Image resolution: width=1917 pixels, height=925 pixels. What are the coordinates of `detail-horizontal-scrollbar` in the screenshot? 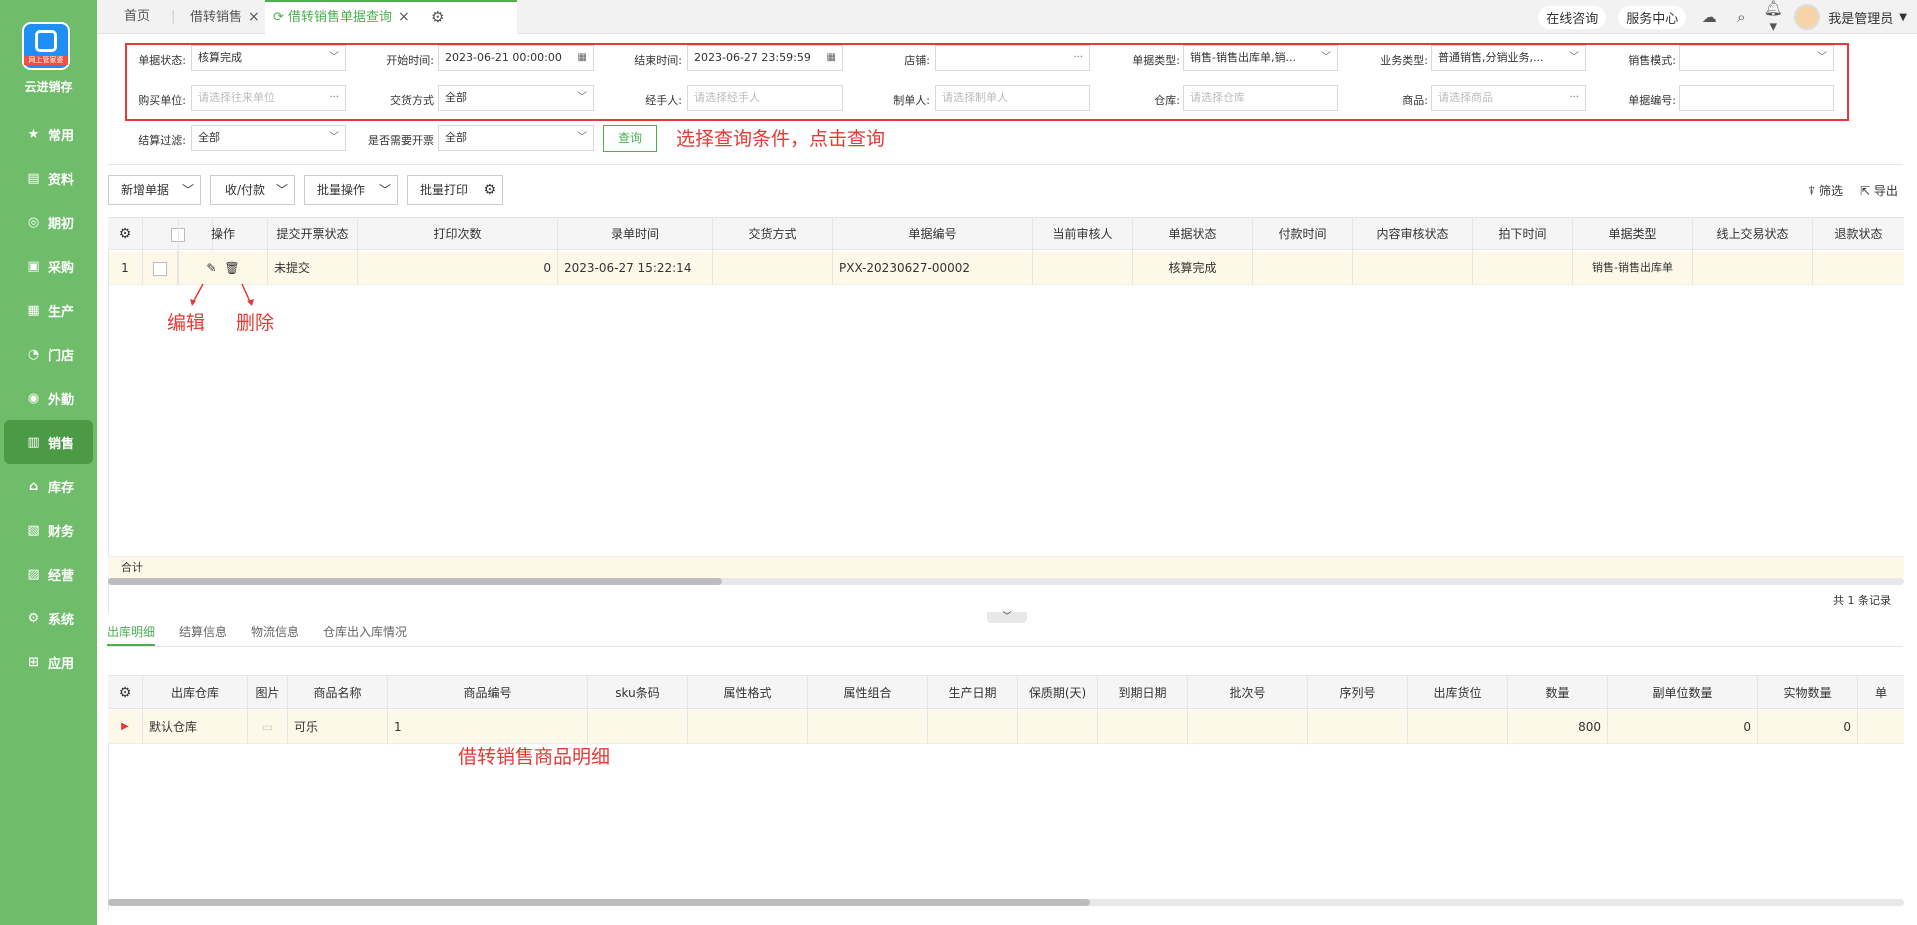 It's located at (1006, 902).